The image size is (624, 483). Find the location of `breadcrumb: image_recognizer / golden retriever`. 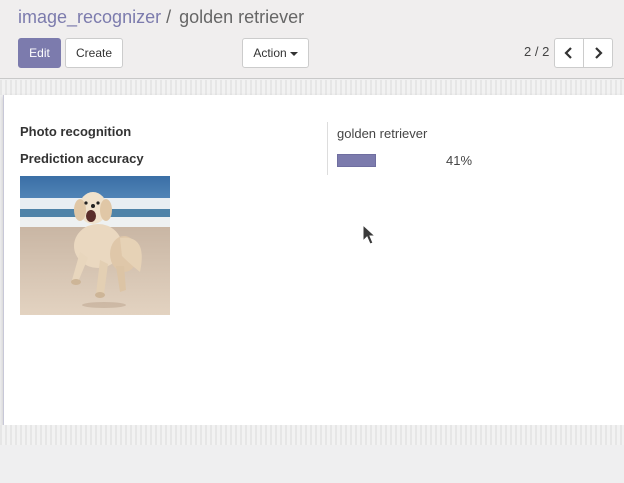

breadcrumb: image_recognizer / golden retriever is located at coordinates (161, 17).